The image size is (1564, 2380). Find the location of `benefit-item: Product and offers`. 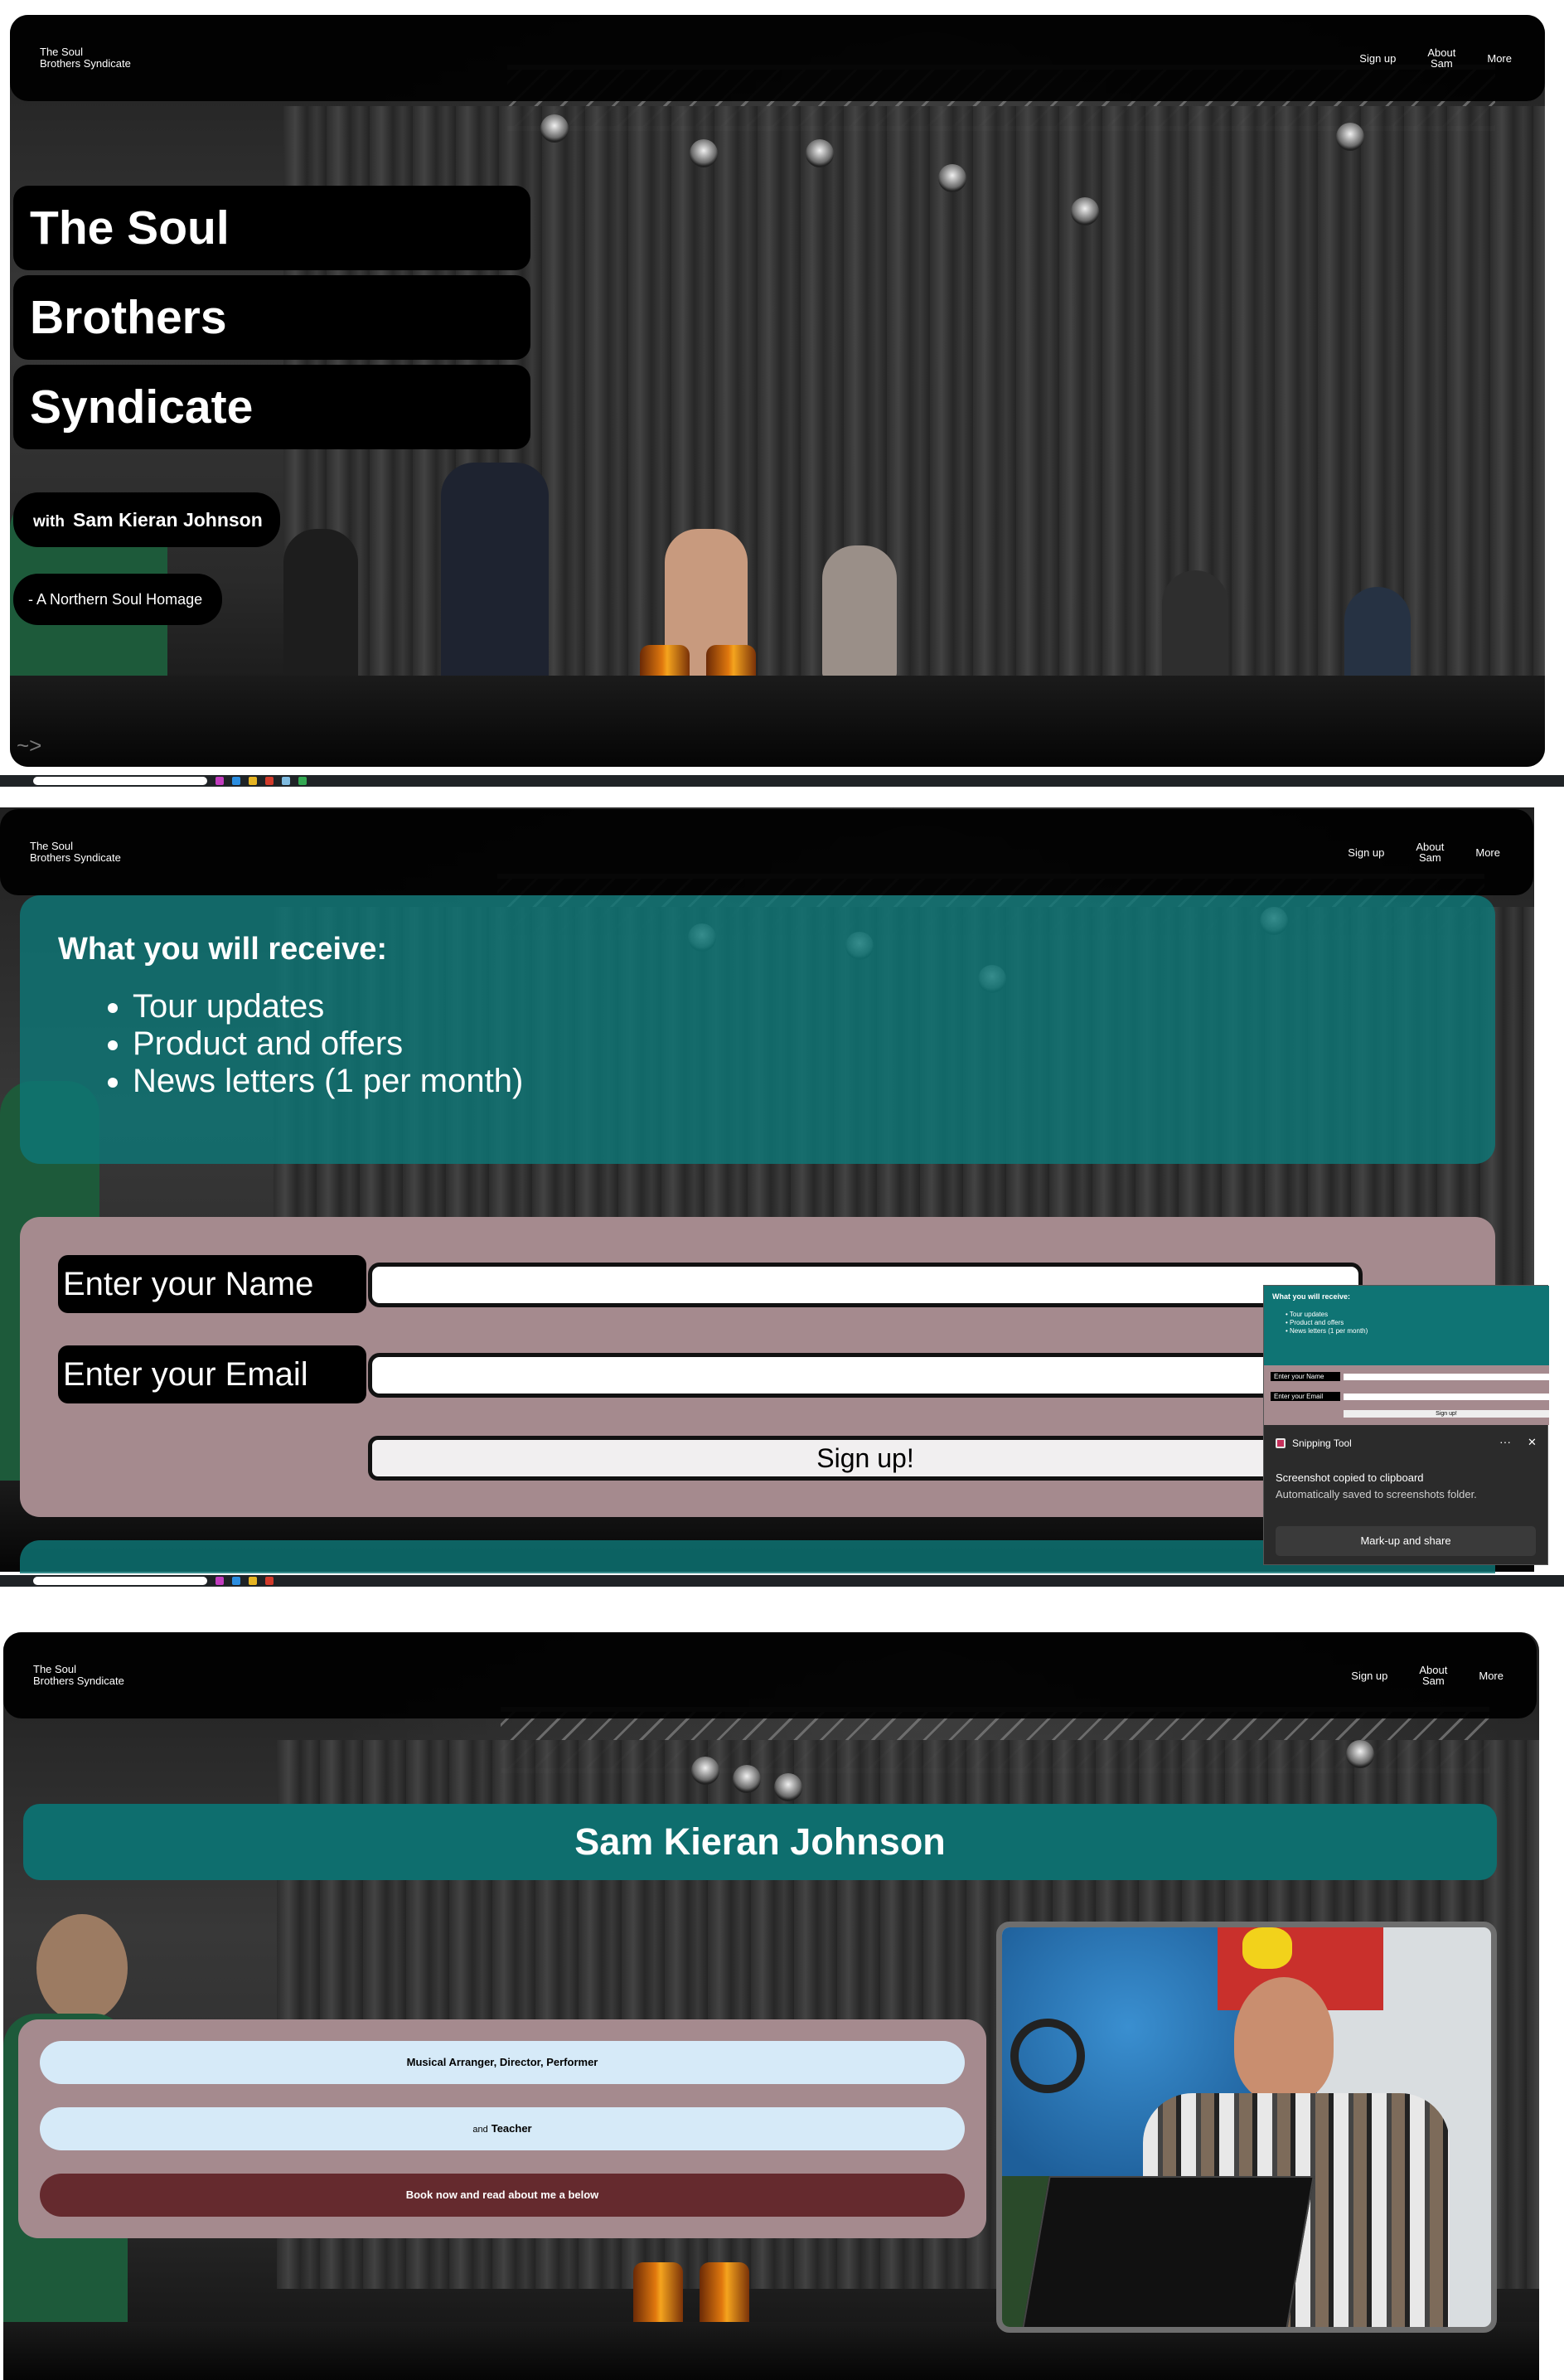

benefit-item: Product and offers is located at coordinates (328, 1044).